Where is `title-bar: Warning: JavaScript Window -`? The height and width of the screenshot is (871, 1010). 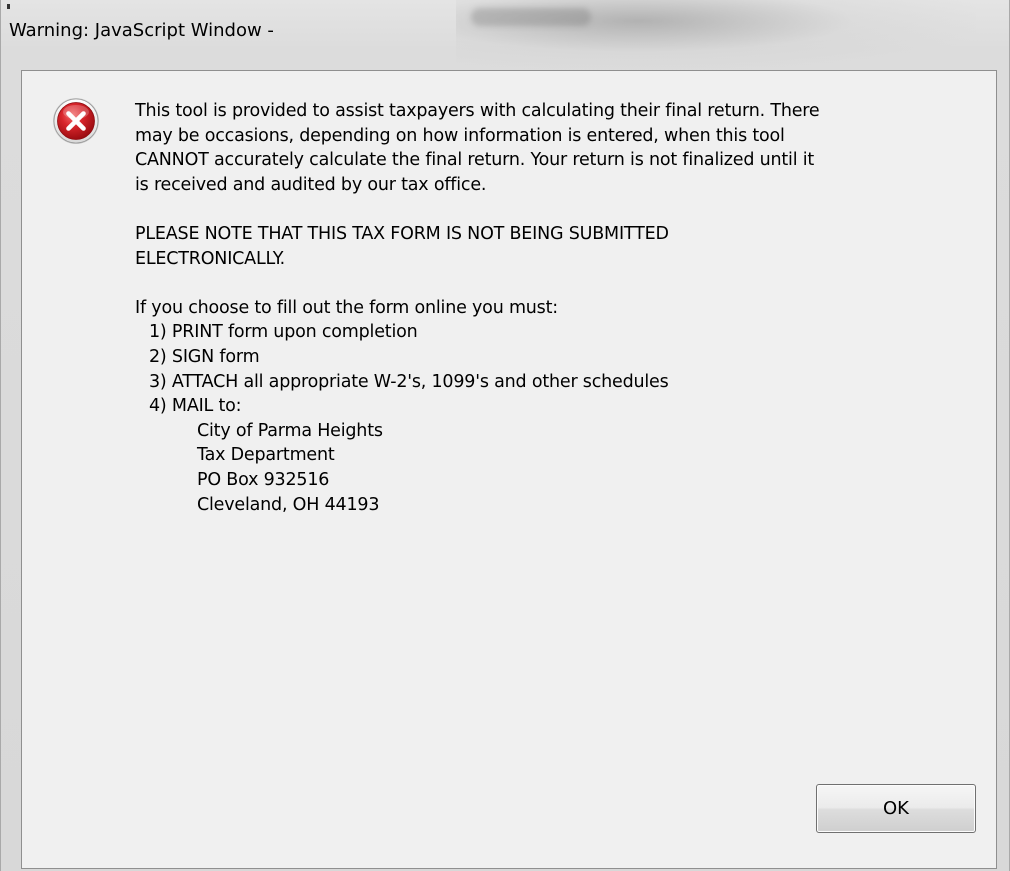
title-bar: Warning: JavaScript Window - is located at coordinates (505, 34).